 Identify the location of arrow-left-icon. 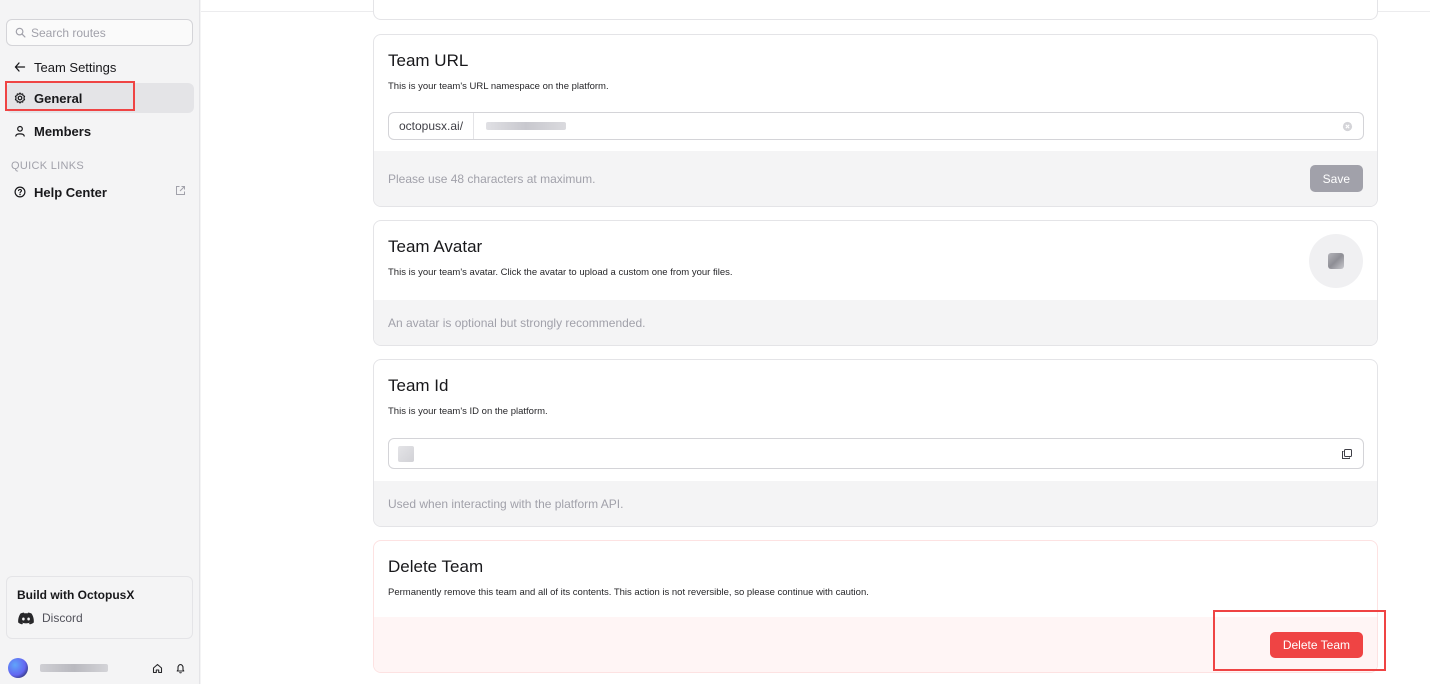
(20, 67).